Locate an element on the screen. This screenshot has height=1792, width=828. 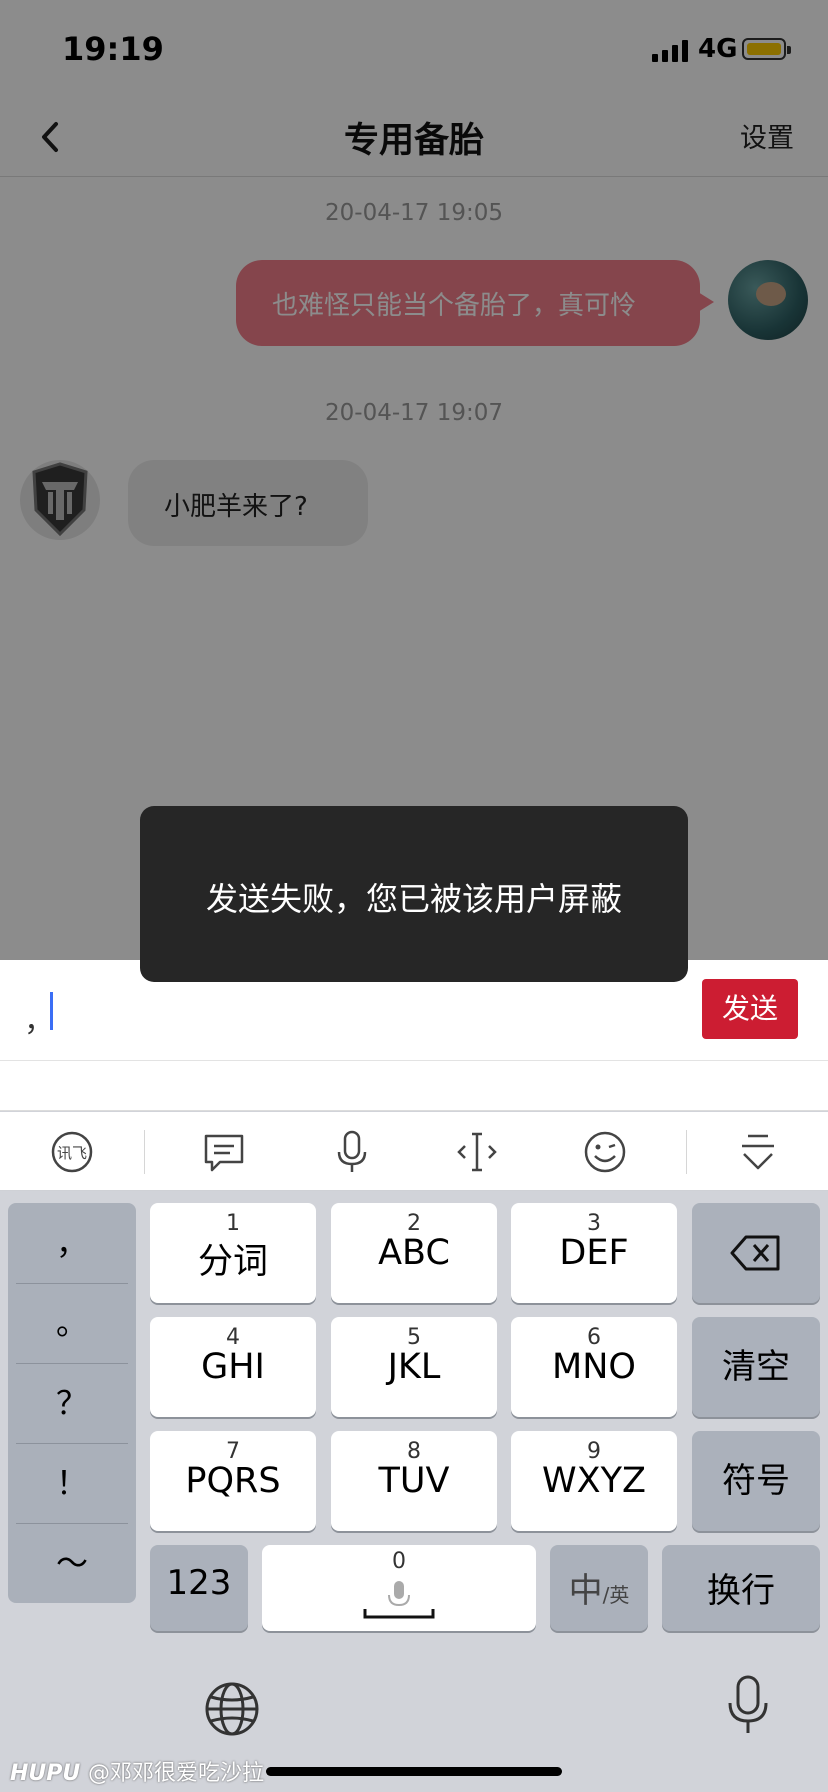
lang-sub-label: /英 is located at coordinates (616, 1595).